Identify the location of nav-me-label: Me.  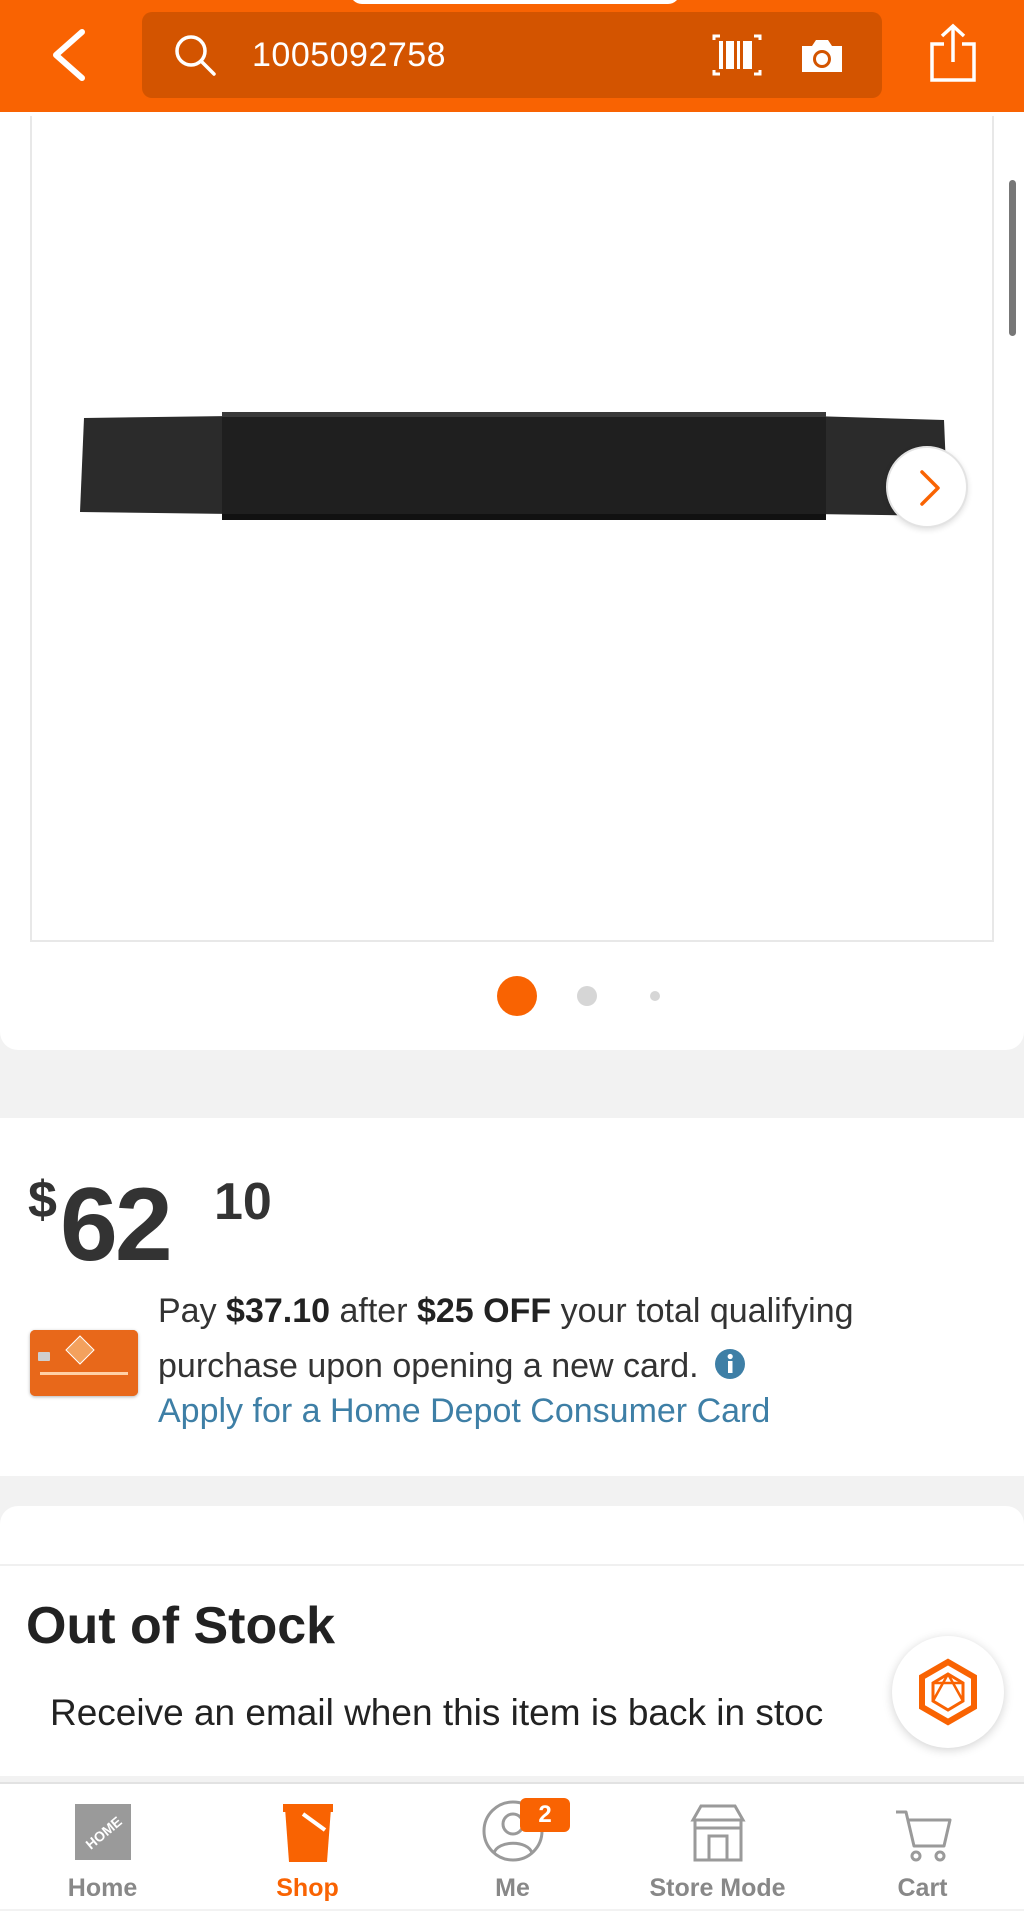
(512, 1888).